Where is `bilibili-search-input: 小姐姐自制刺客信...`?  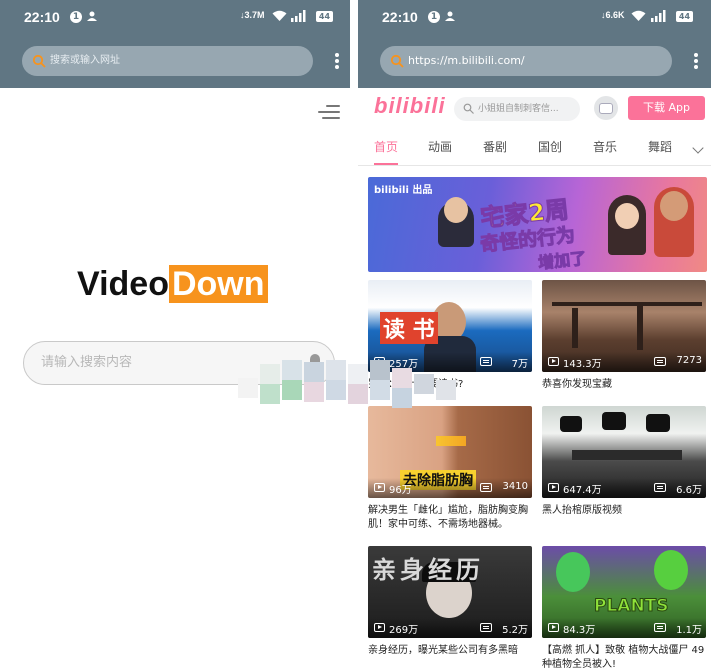 bilibili-search-input: 小姐姐自制刺客信... is located at coordinates (517, 109).